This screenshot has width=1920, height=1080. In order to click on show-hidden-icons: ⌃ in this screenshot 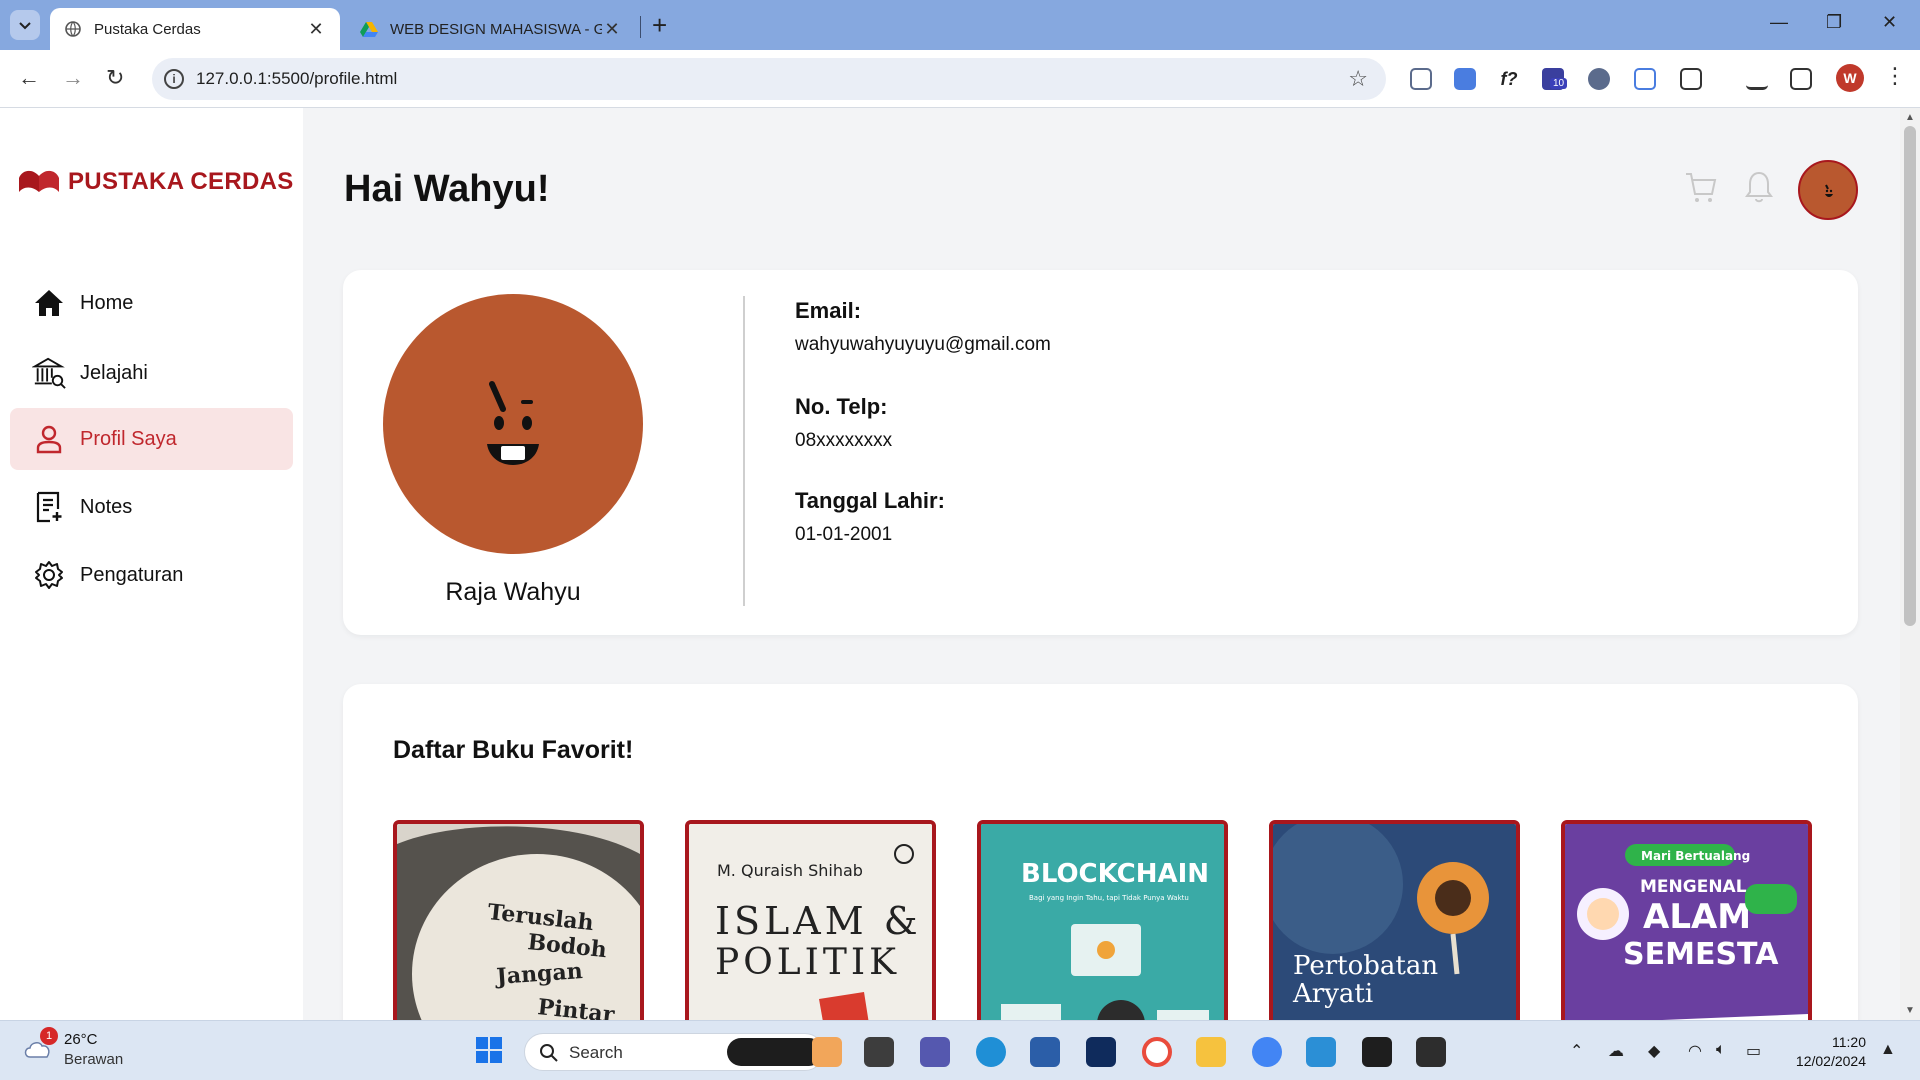, I will do `click(1576, 1051)`.